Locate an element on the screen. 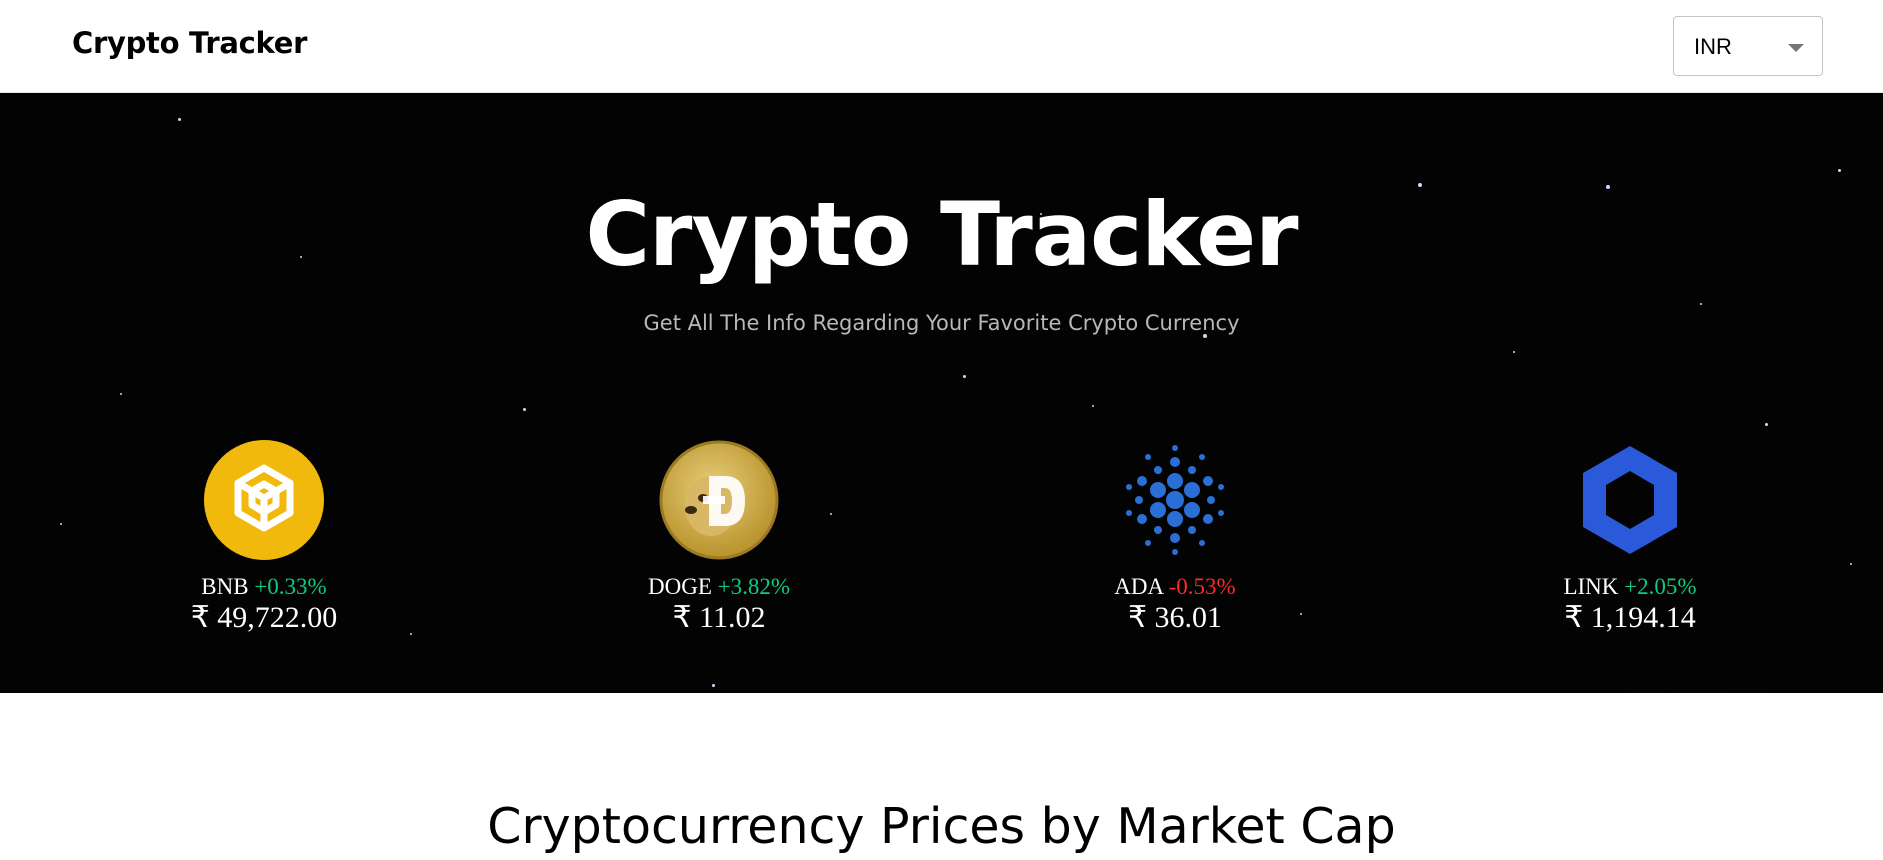  coin-change-positive: +0.33% is located at coordinates (290, 586).